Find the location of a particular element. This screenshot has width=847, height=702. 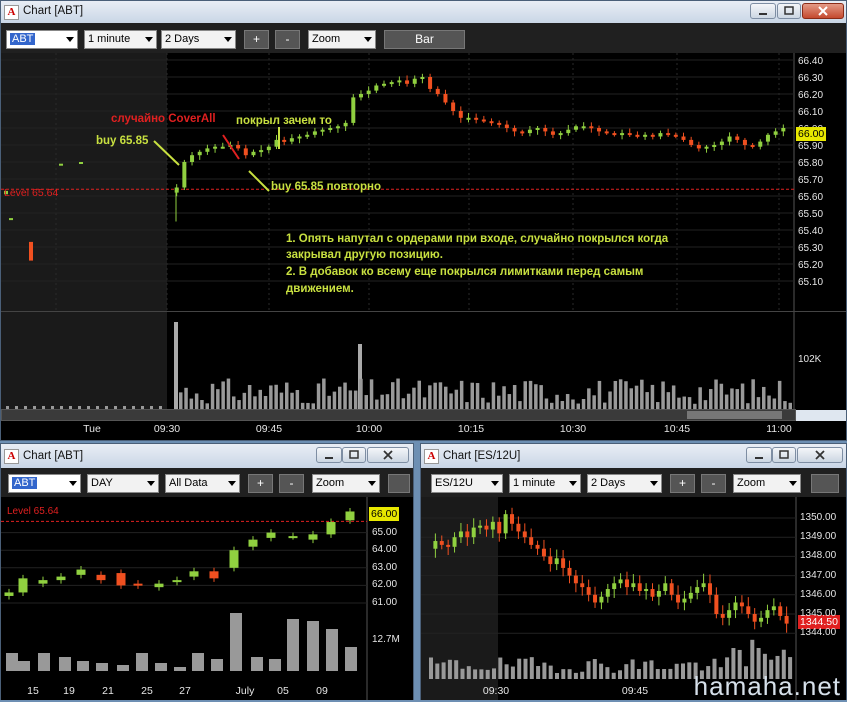

y-tick-label: 66.10 is located at coordinates (810, 112).